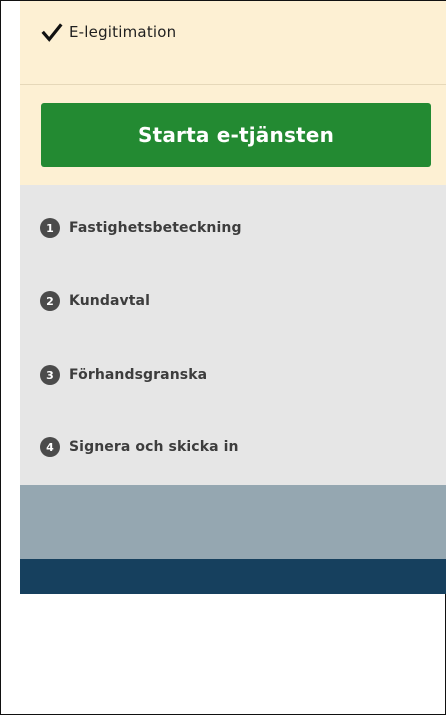 The height and width of the screenshot is (716, 446). What do you see at coordinates (233, 522) in the screenshot?
I see `footer-gray-band` at bounding box center [233, 522].